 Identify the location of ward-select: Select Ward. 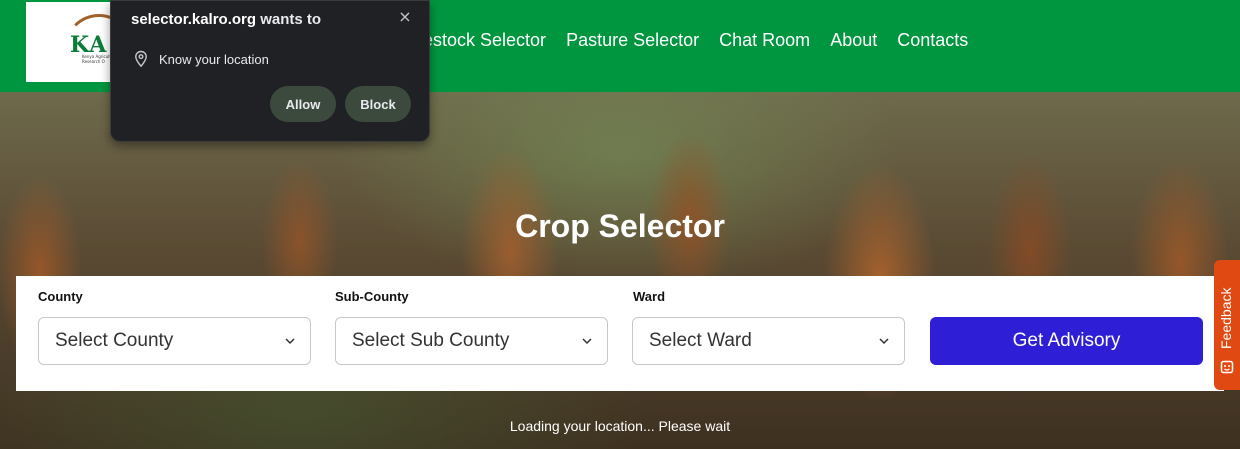
(768, 341).